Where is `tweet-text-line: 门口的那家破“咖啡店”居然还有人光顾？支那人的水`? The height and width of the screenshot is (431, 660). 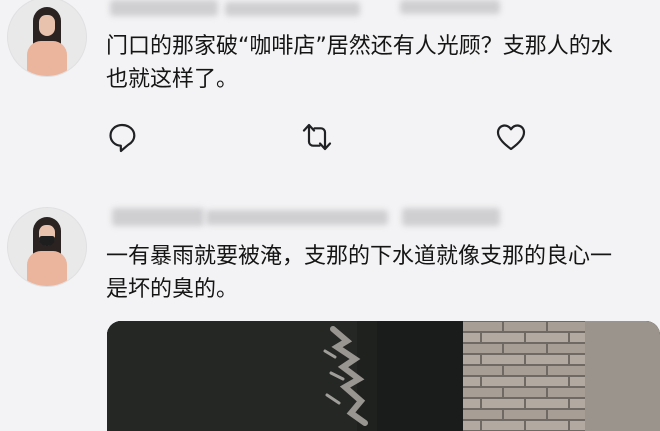
tweet-text-line: 门口的那家破“咖啡店”居然还有人光顾？支那人的水 is located at coordinates (359, 46).